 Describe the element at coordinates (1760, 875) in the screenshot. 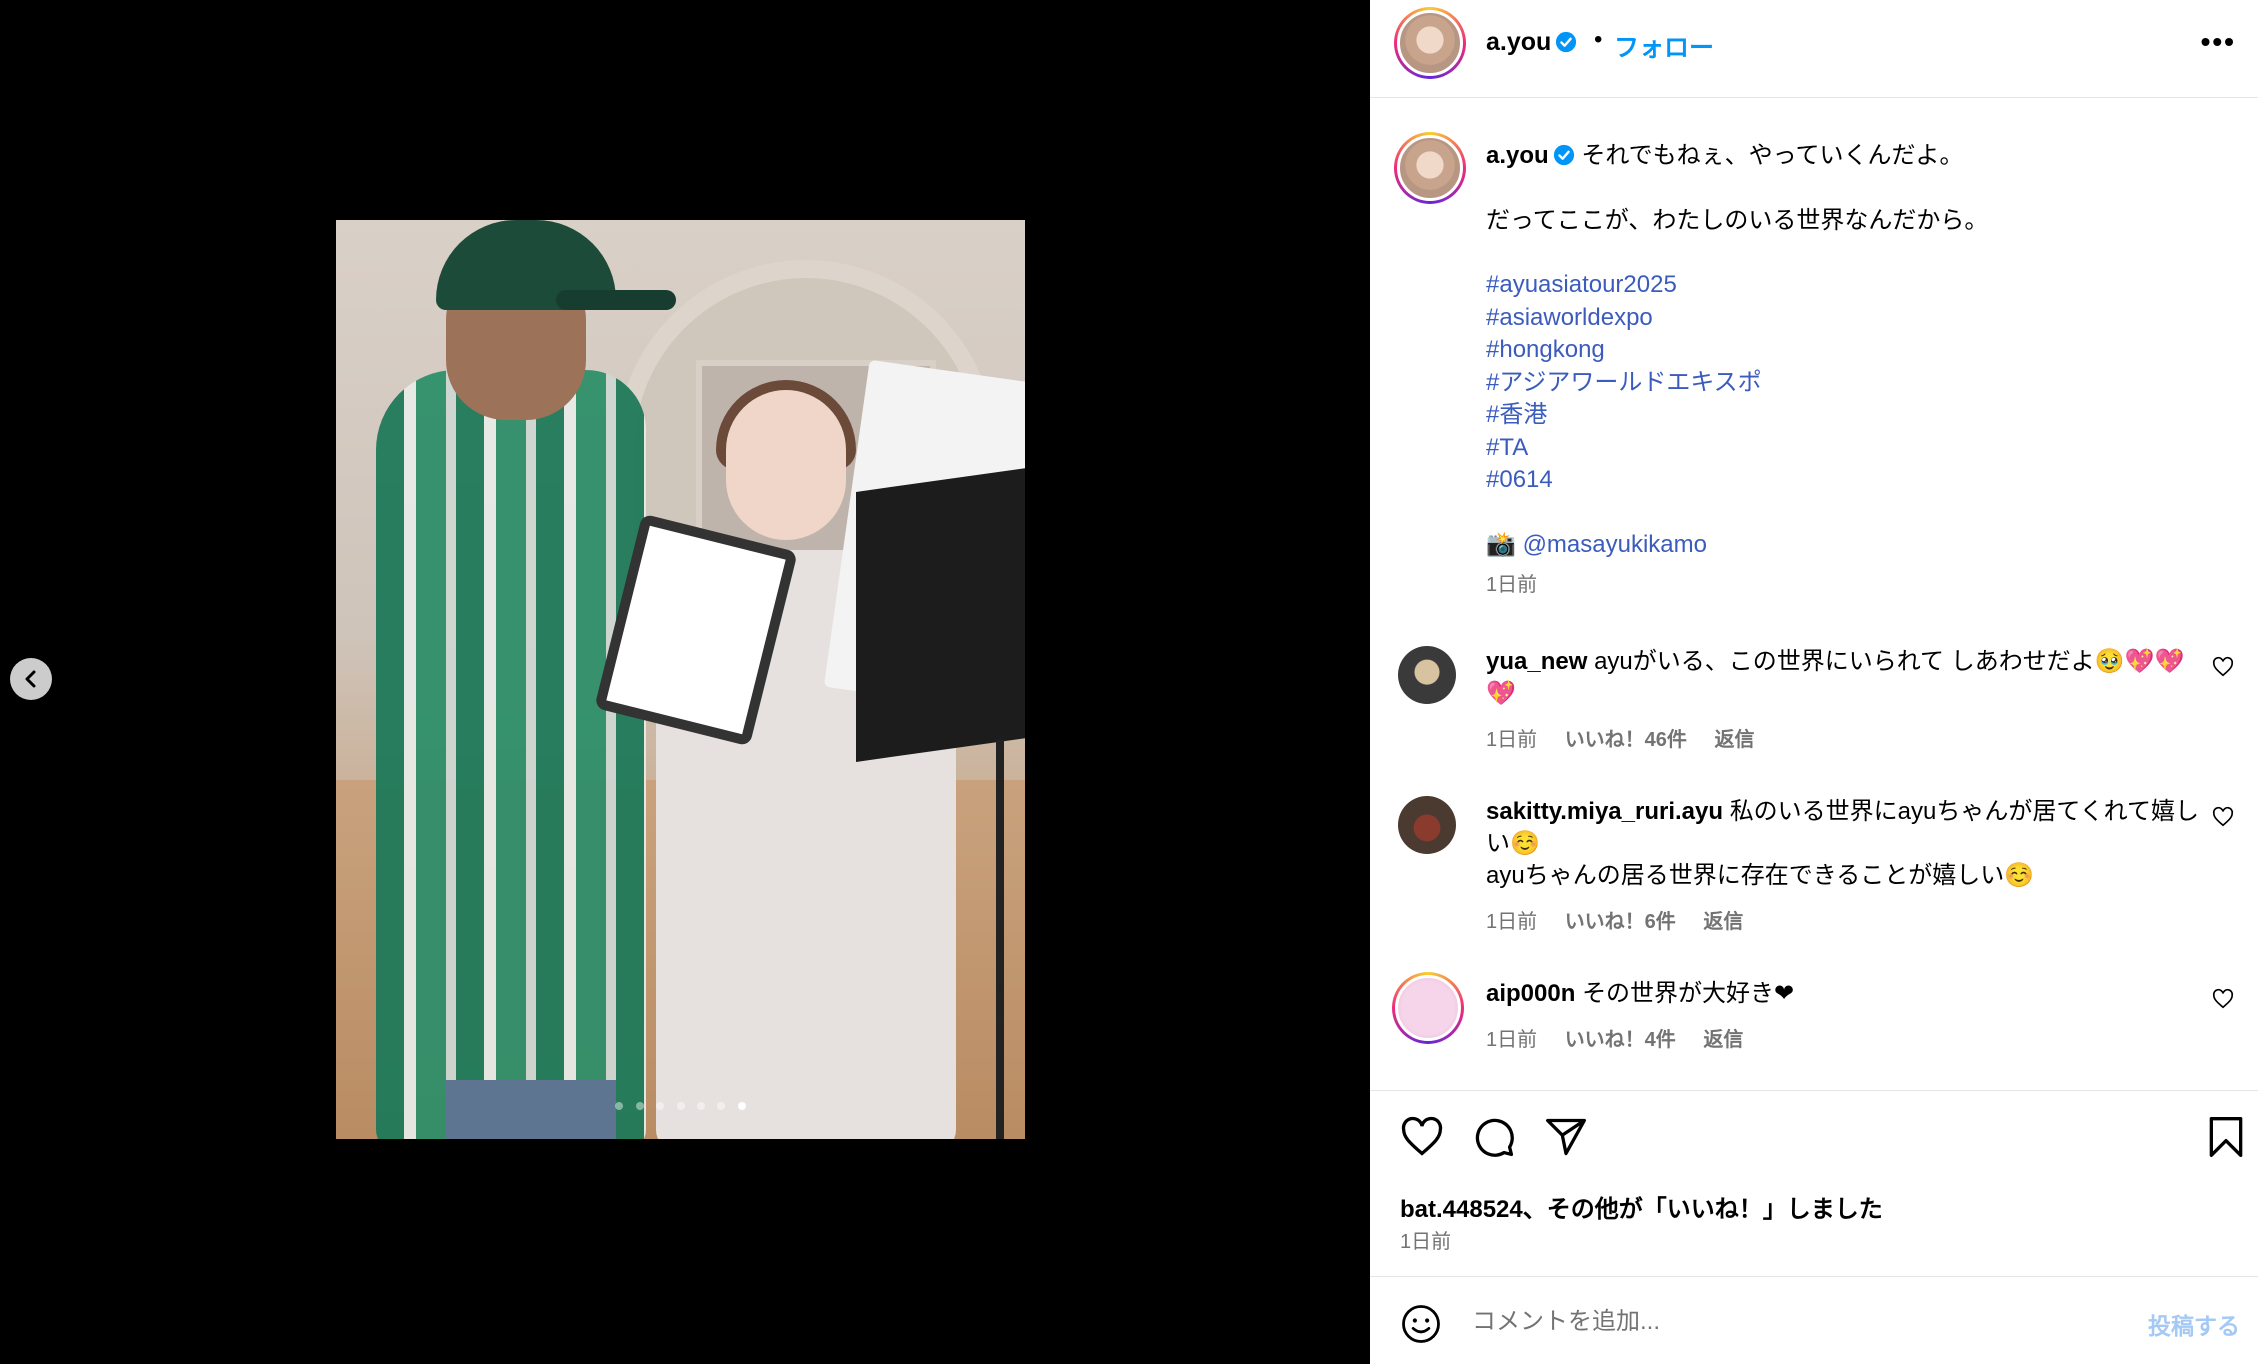

I see `comment-text-line-2: ayuちゃんの居る世界に存在できることが嬉しい☺️` at that location.